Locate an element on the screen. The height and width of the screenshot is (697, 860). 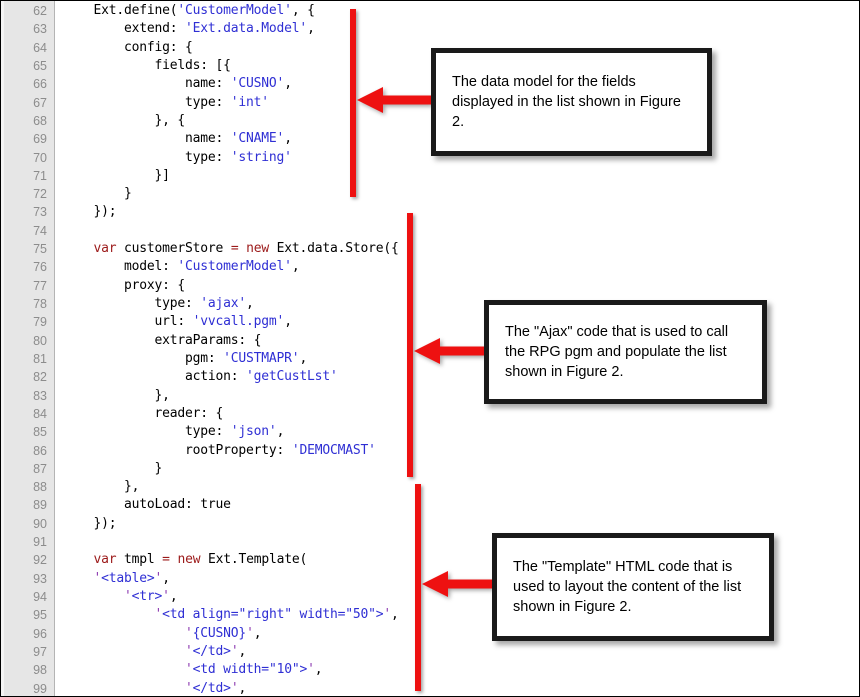
code-line-text: extend: 'Ext.data.Model', is located at coordinates (181, 29).